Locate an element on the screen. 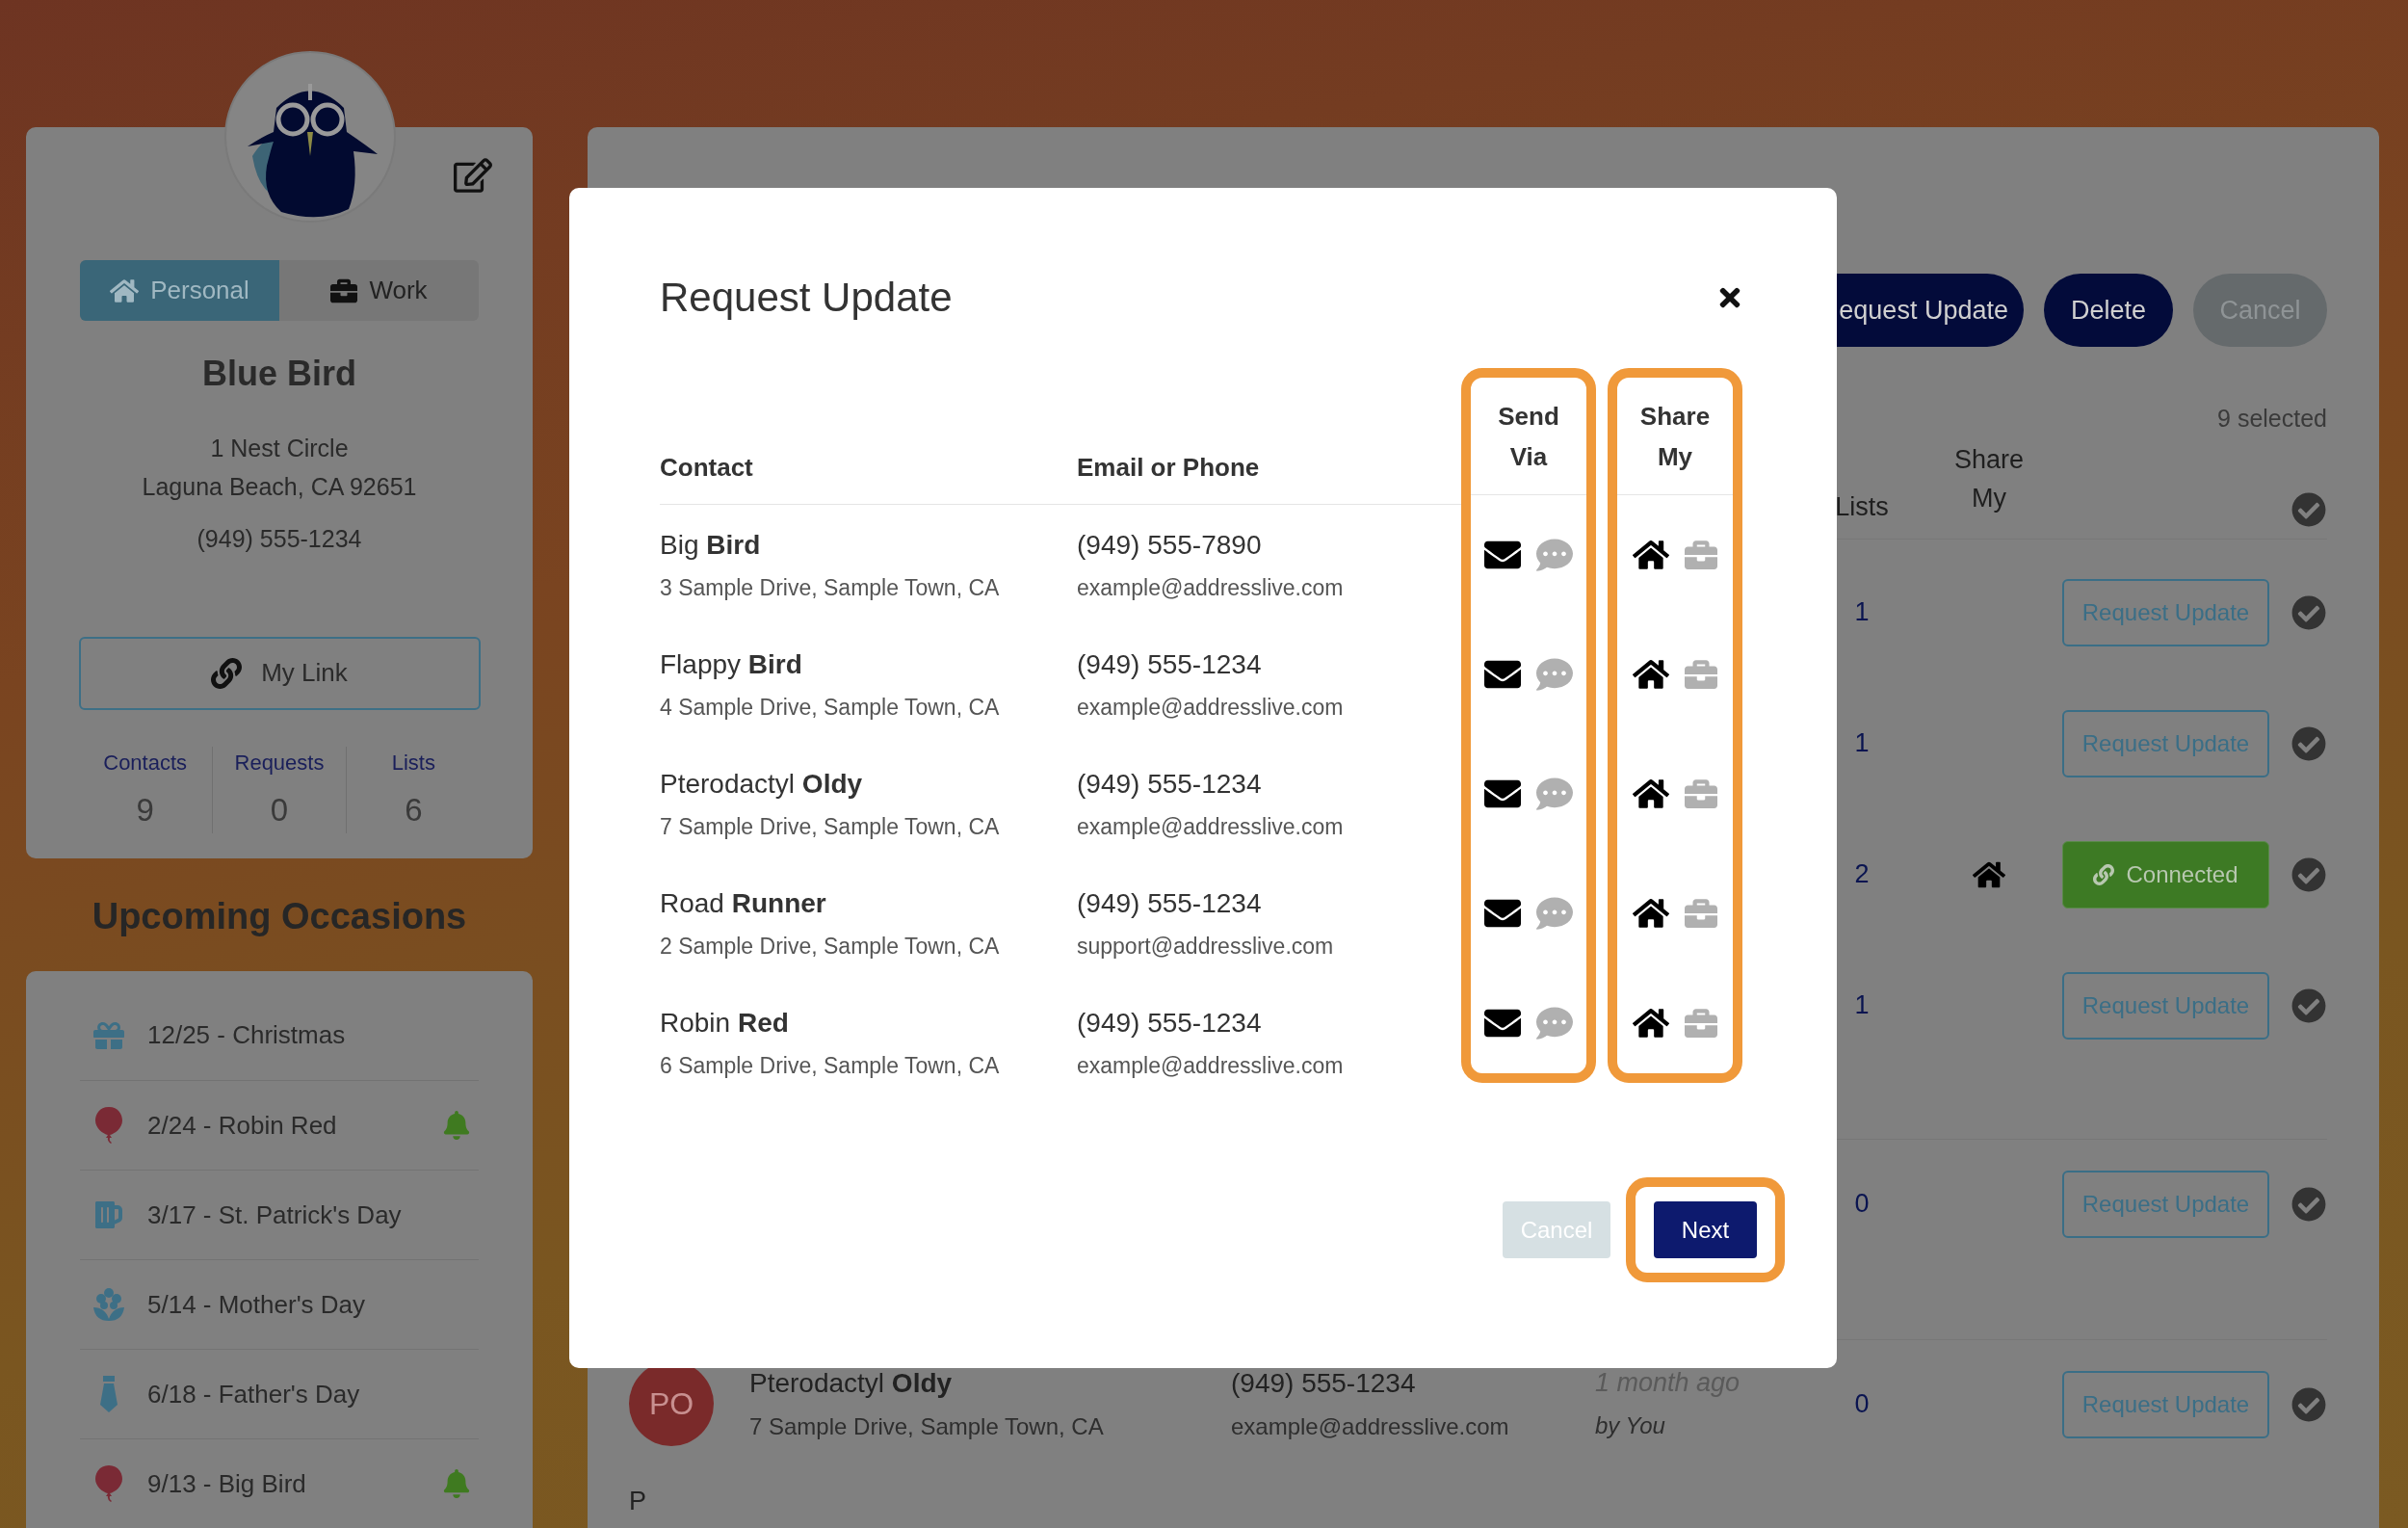  contact-address: 6 Sample Drive, Sample Town, CA is located at coordinates (830, 1065).